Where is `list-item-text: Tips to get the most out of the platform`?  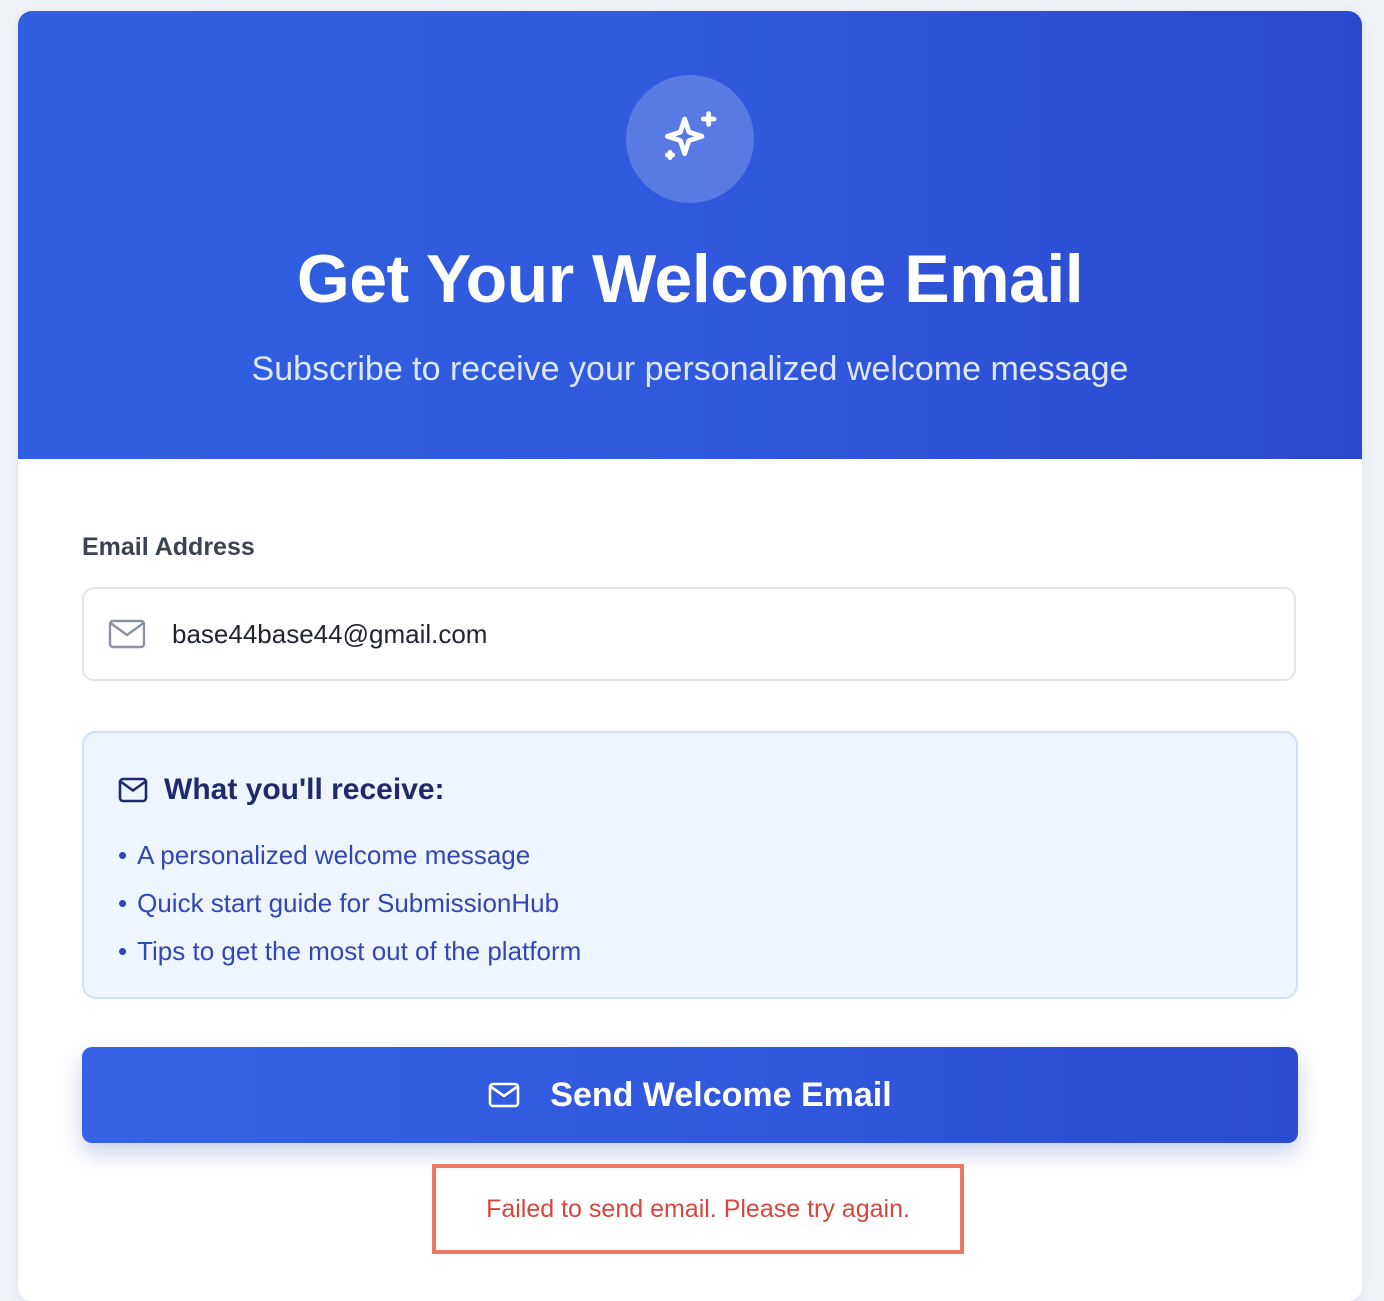 list-item-text: Tips to get the most out of the platform is located at coordinates (359, 951).